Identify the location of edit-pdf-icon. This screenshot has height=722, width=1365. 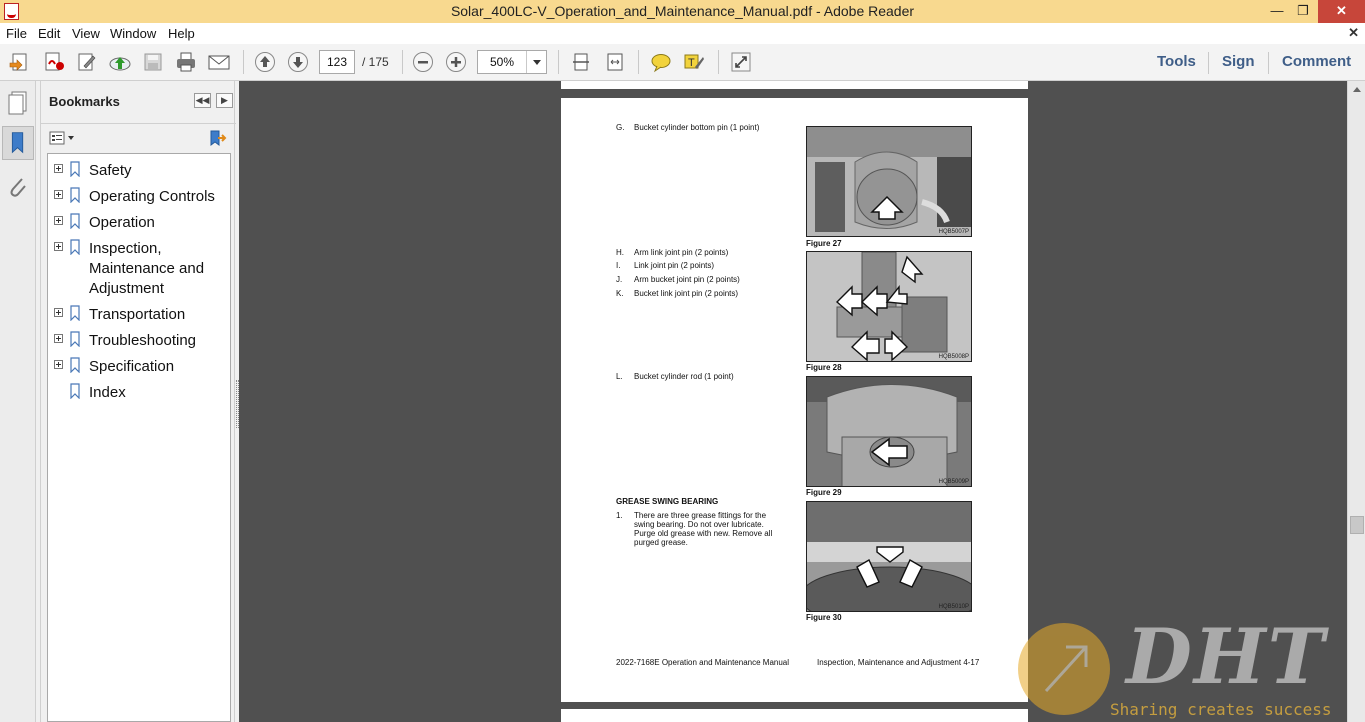
(87, 62).